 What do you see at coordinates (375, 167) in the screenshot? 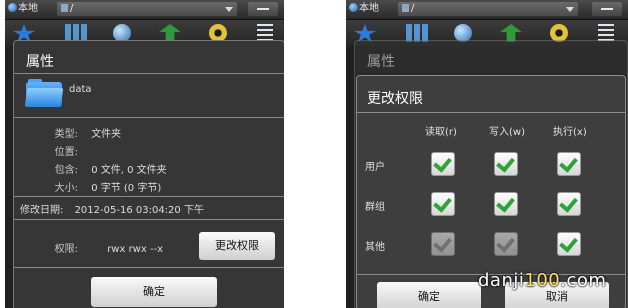
I see `row-label-user: 用户` at bounding box center [375, 167].